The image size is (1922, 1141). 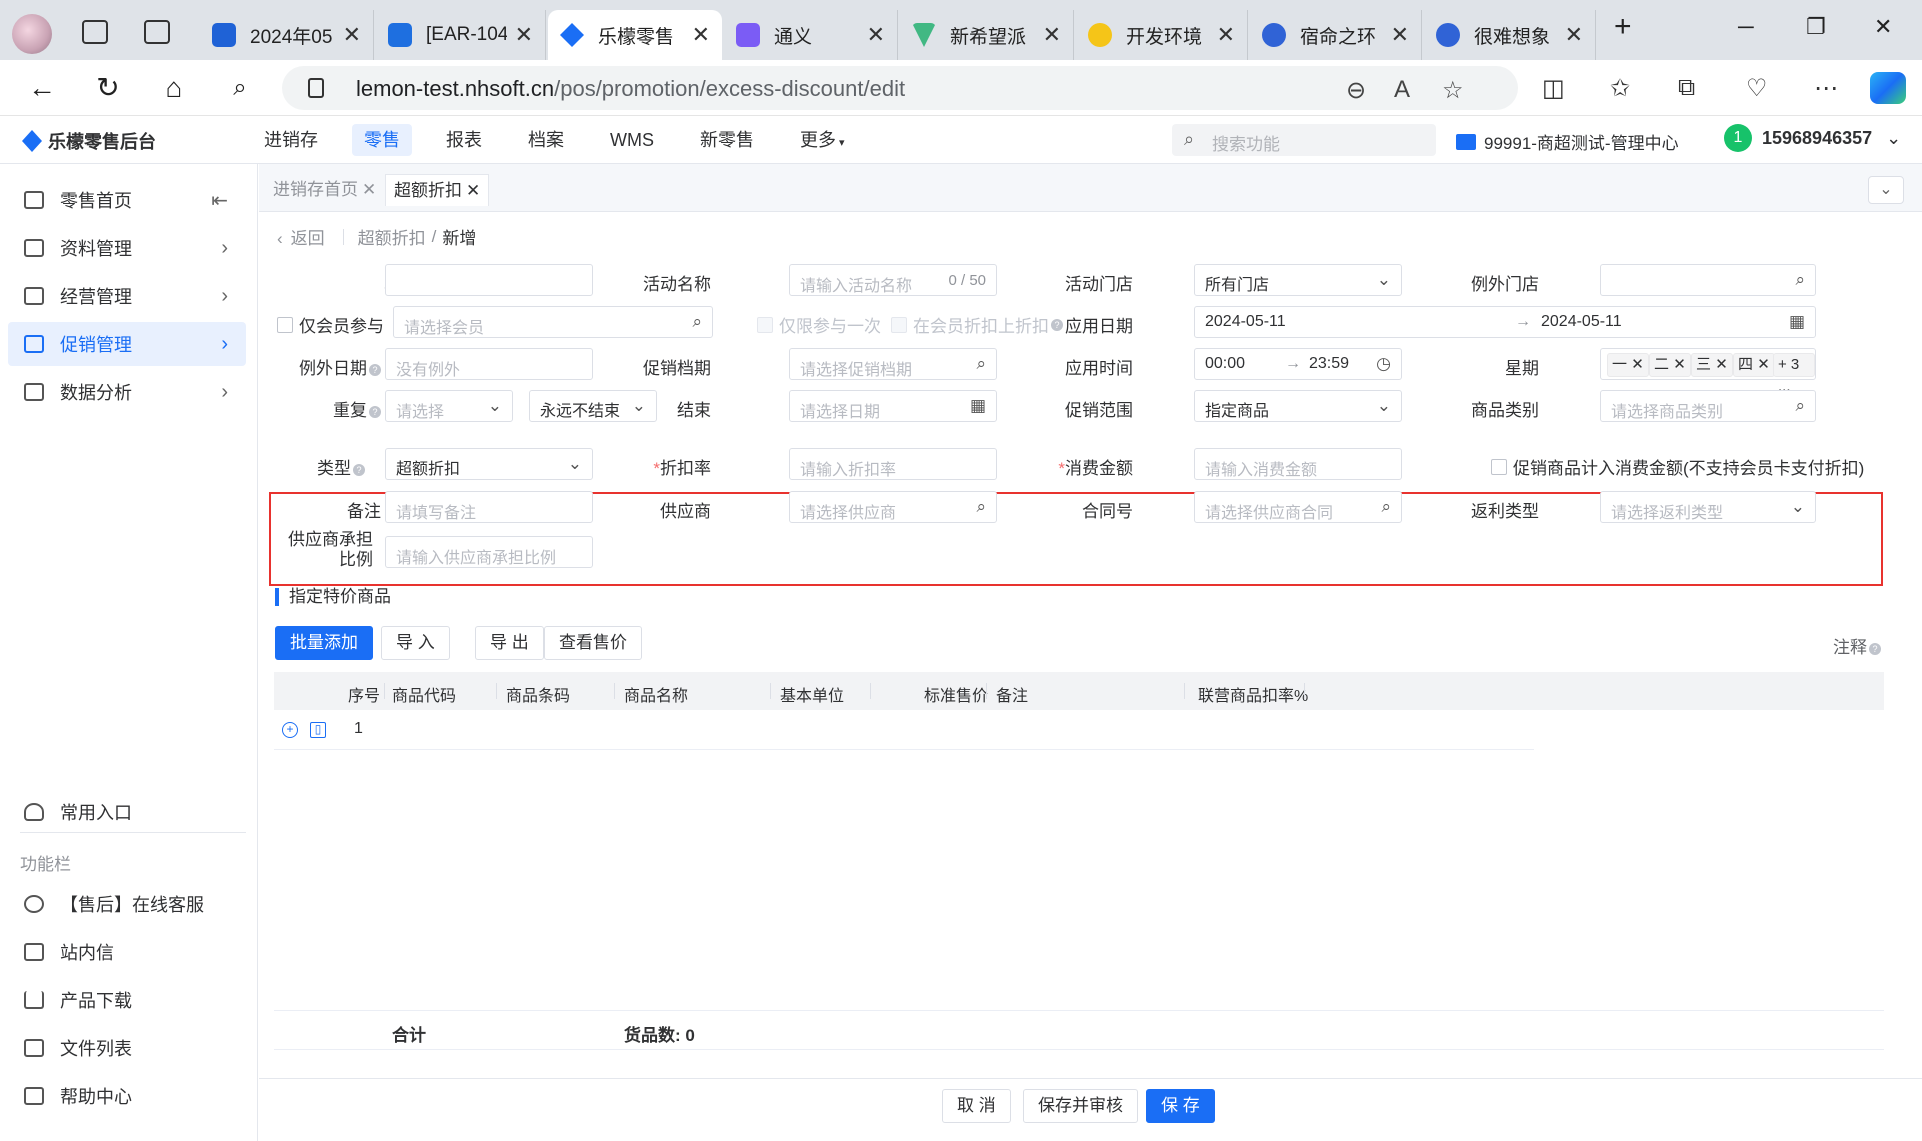 What do you see at coordinates (546, 140) in the screenshot?
I see `nav-item-archive: 档案` at bounding box center [546, 140].